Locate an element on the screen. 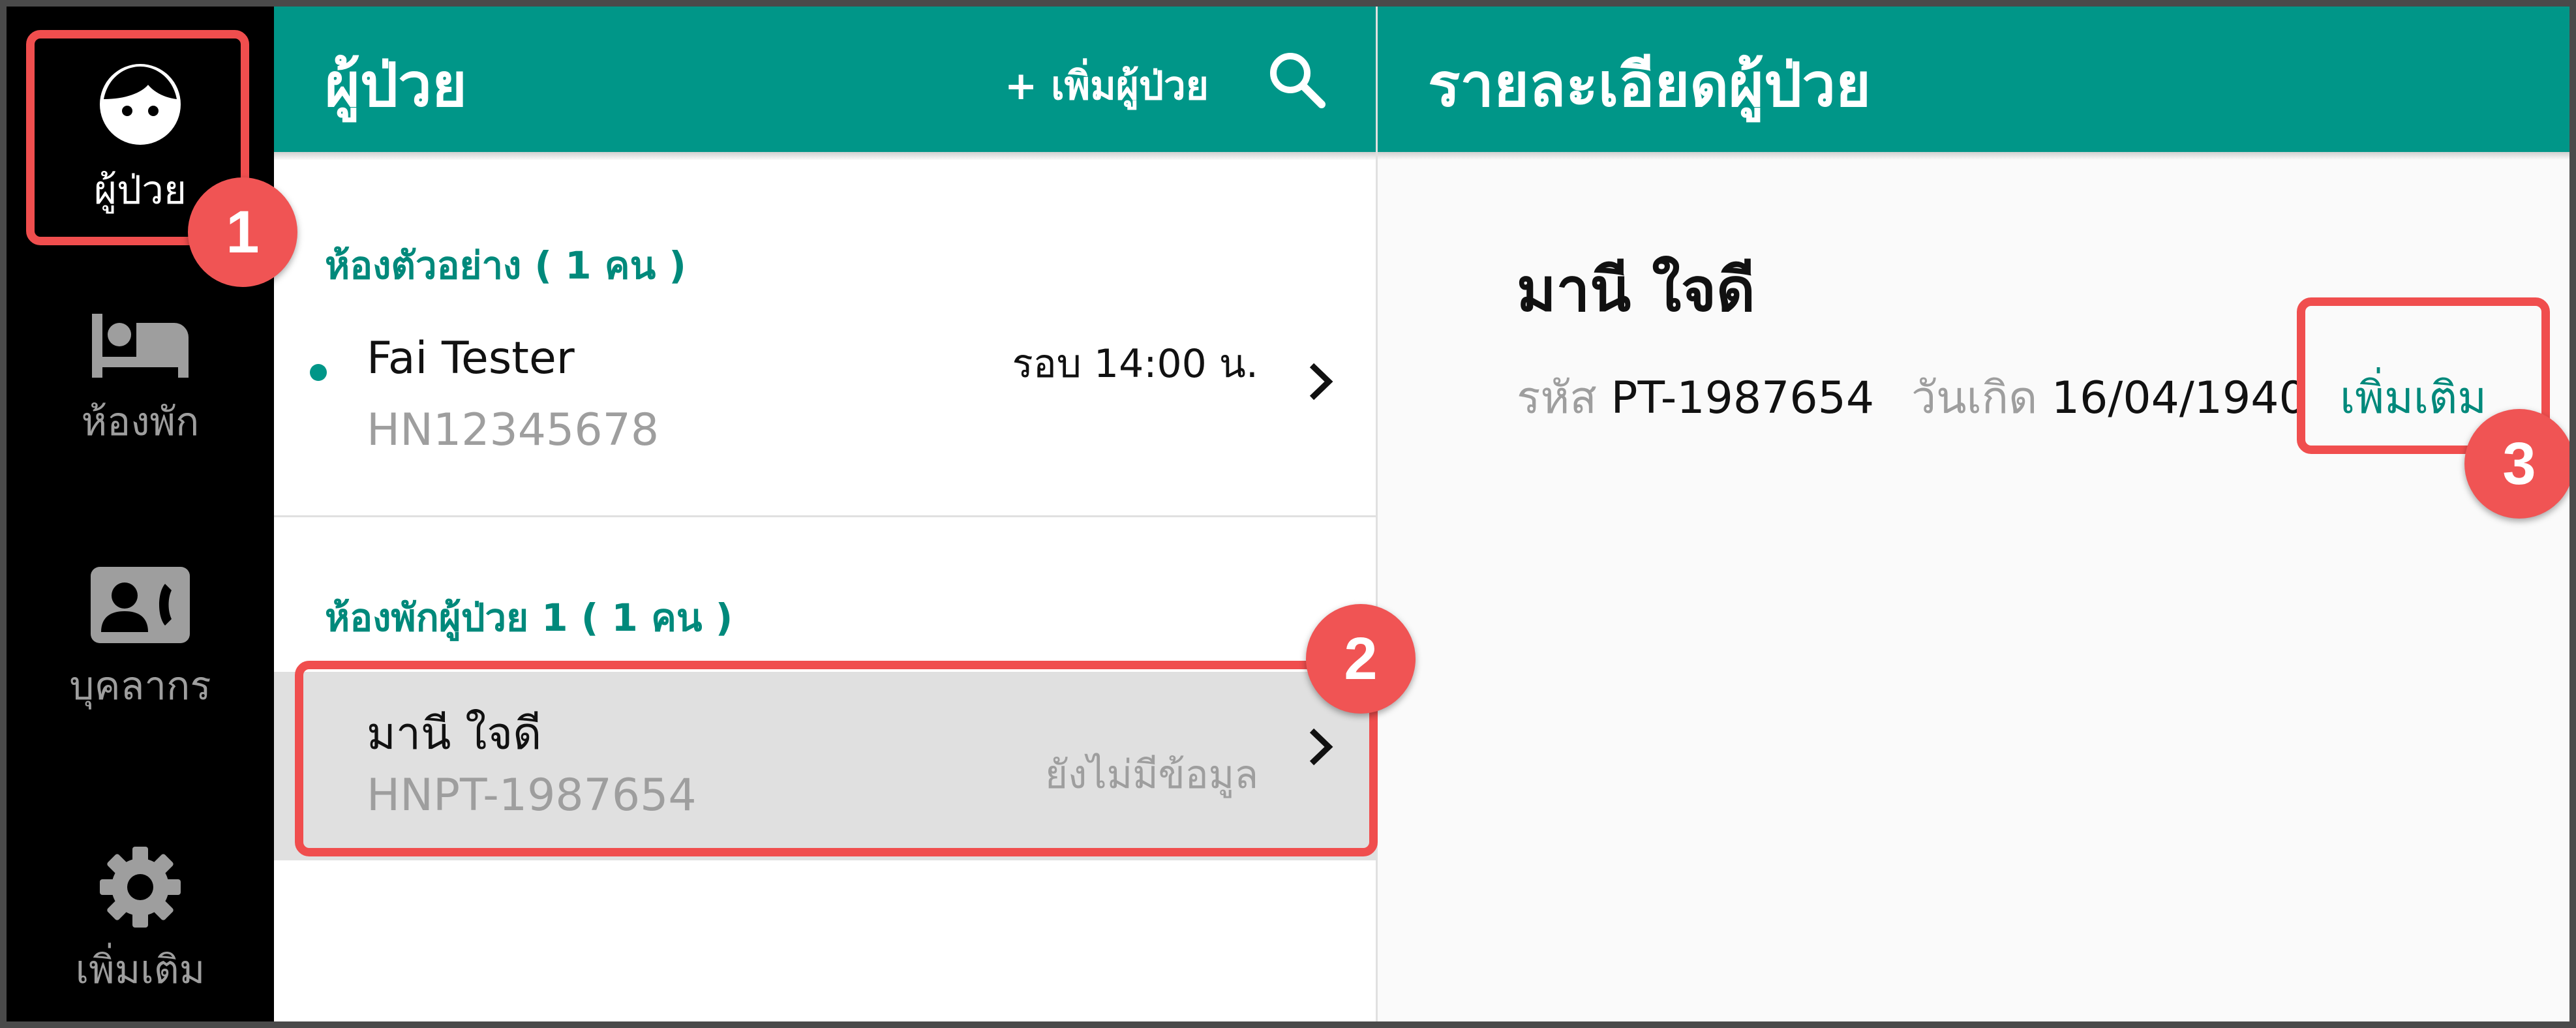 The width and height of the screenshot is (2576, 1028). bed-icon is located at coordinates (140, 346).